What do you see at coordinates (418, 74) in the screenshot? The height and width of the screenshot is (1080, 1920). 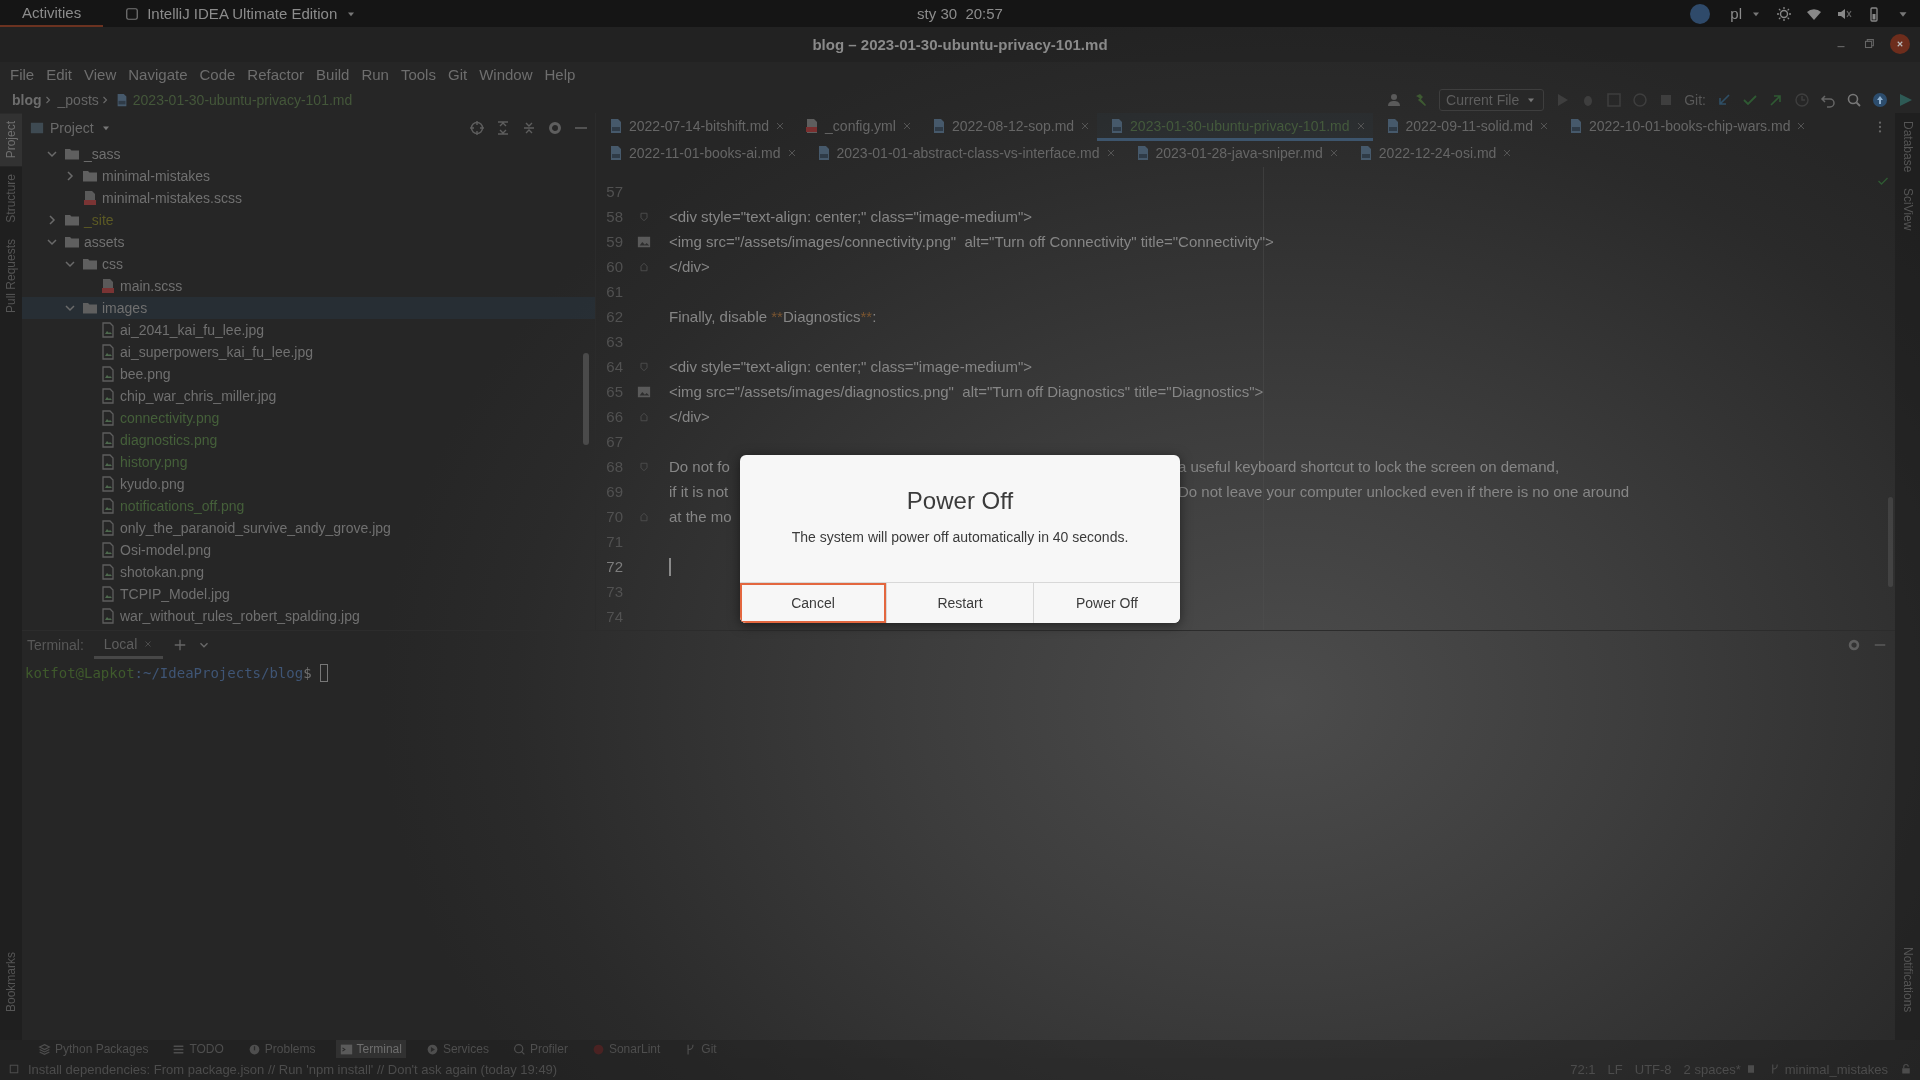 I see `menu-item: Tools` at bounding box center [418, 74].